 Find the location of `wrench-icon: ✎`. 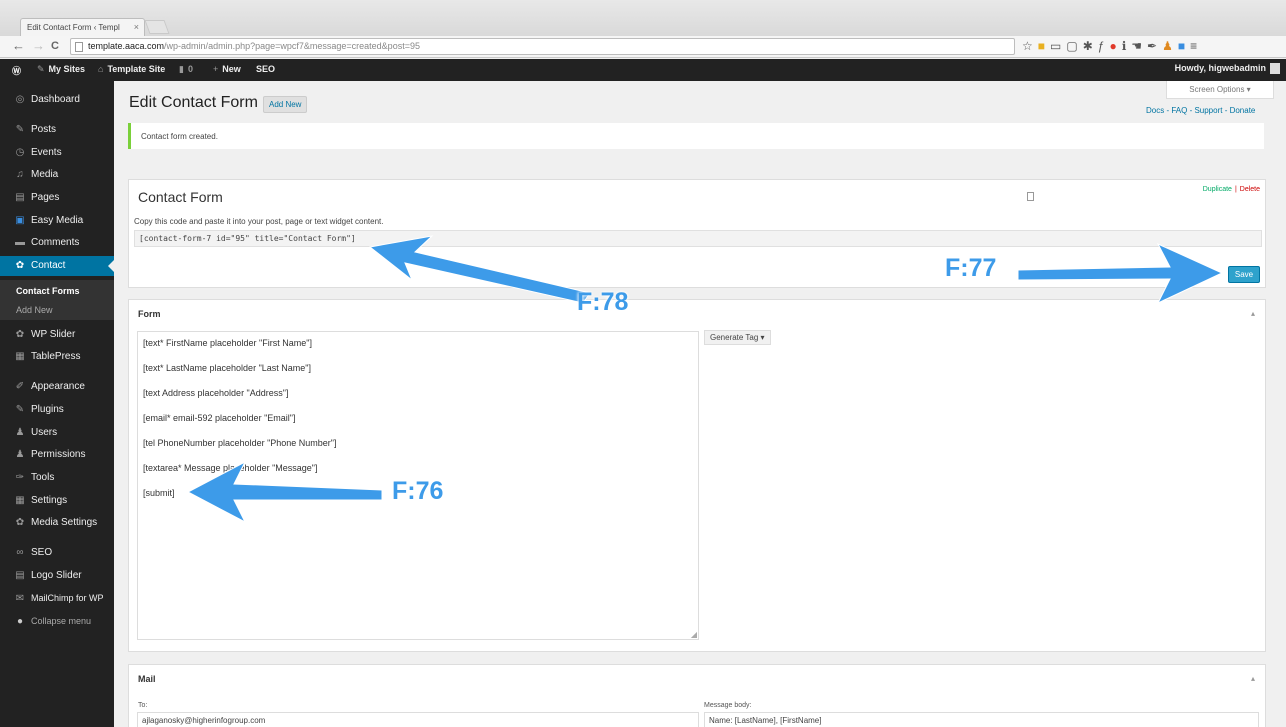

wrench-icon: ✎ is located at coordinates (41, 69).